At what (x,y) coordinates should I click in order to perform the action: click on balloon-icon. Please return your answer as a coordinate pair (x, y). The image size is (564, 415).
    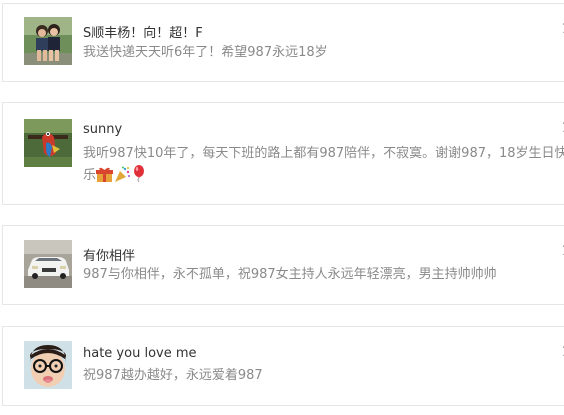
    Looking at the image, I should click on (139, 178).